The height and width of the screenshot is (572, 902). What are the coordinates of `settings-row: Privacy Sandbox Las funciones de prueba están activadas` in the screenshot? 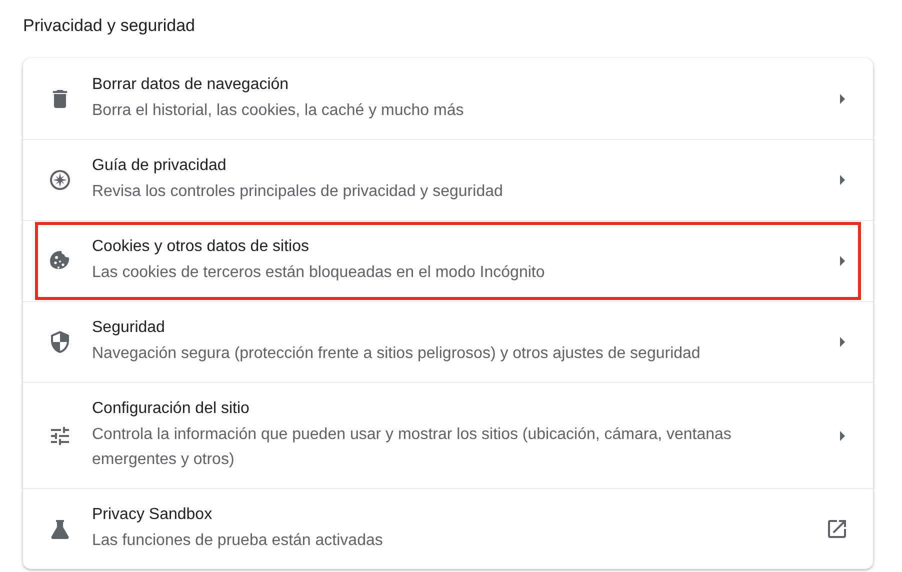 It's located at (448, 528).